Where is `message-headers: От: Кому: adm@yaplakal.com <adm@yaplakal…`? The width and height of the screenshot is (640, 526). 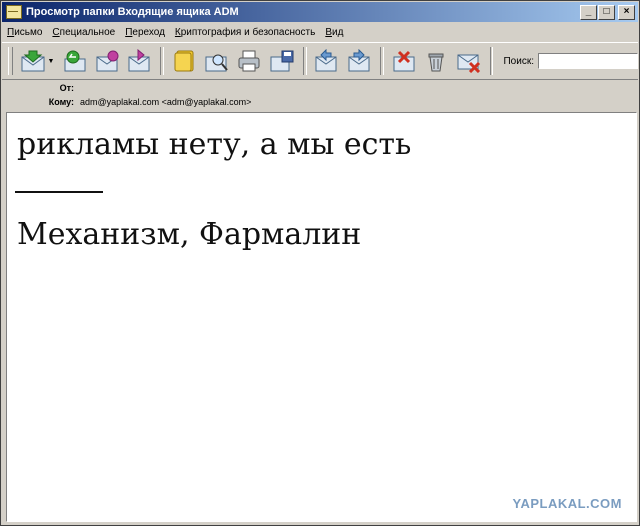
message-headers: От: Кому: adm@yaplakal.com <adm@yaplakal… is located at coordinates (320, 96).